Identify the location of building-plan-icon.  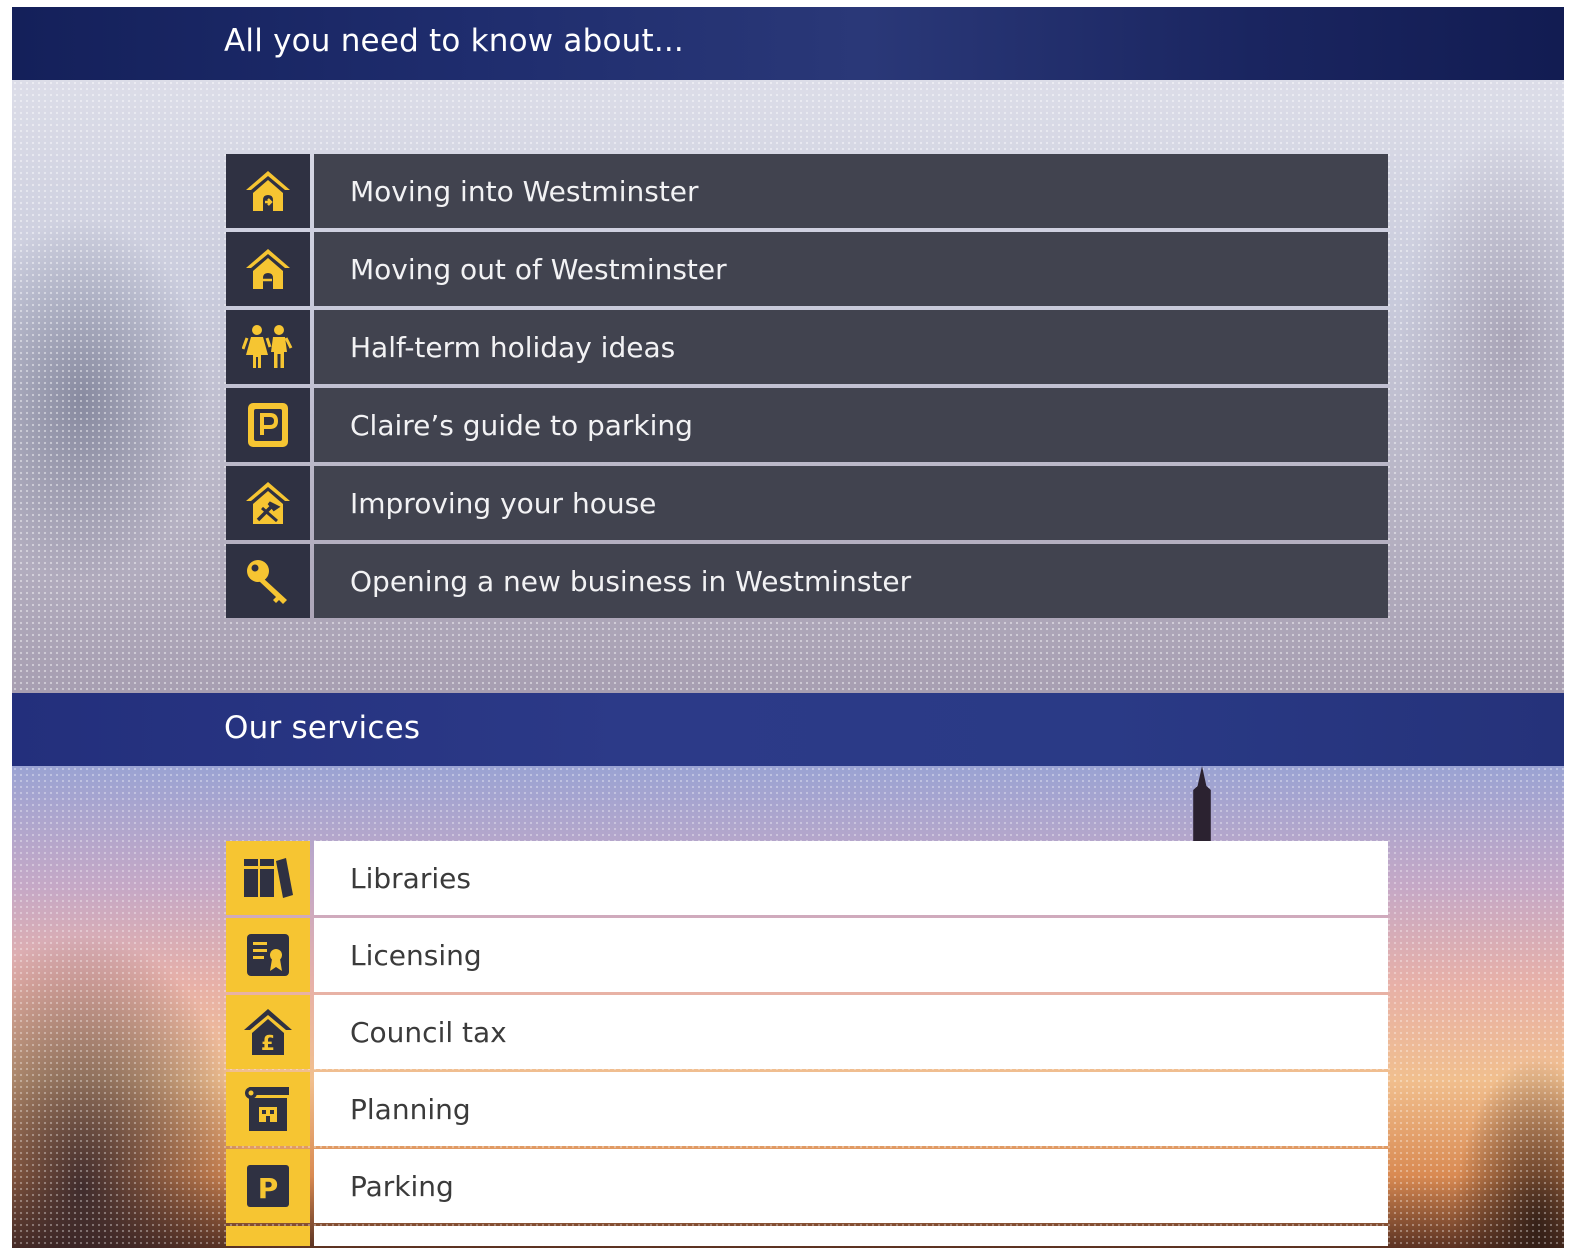
(268, 1109).